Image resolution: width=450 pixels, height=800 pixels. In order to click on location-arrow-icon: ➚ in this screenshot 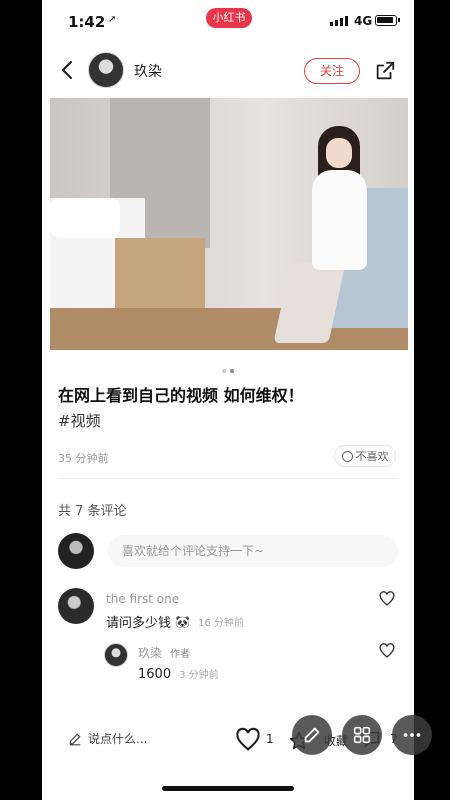, I will do `click(112, 19)`.